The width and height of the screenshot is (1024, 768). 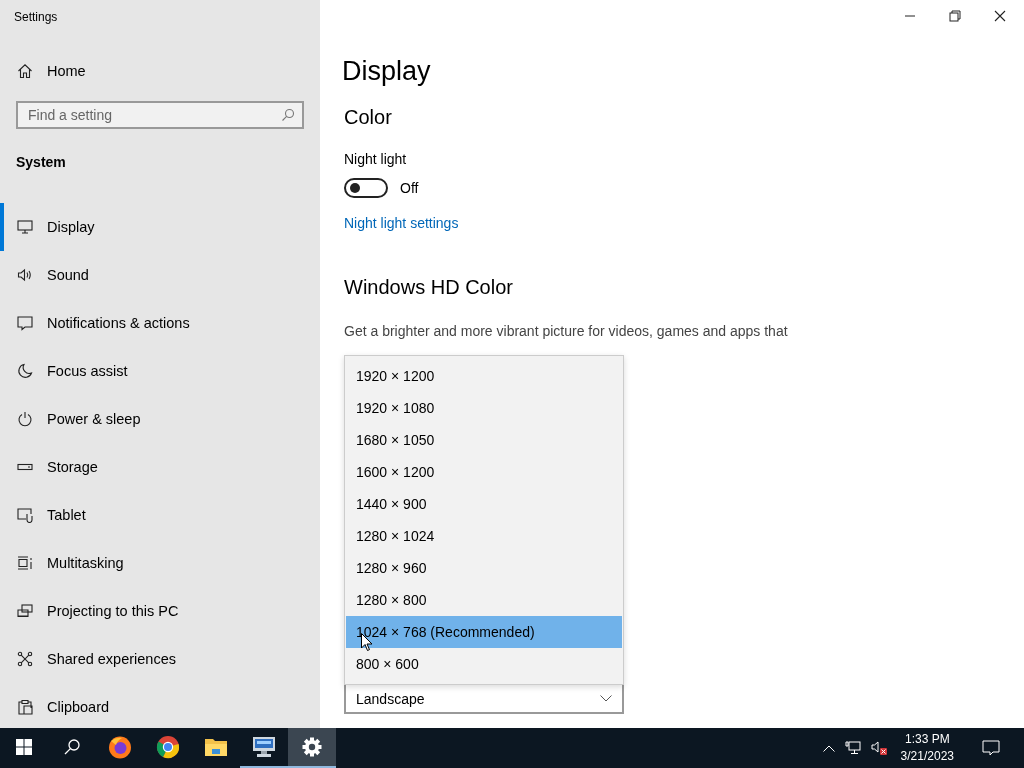 What do you see at coordinates (566, 331) in the screenshot?
I see `hd-description: Get a brighter and more vibrant picture for videos, games and apps that` at bounding box center [566, 331].